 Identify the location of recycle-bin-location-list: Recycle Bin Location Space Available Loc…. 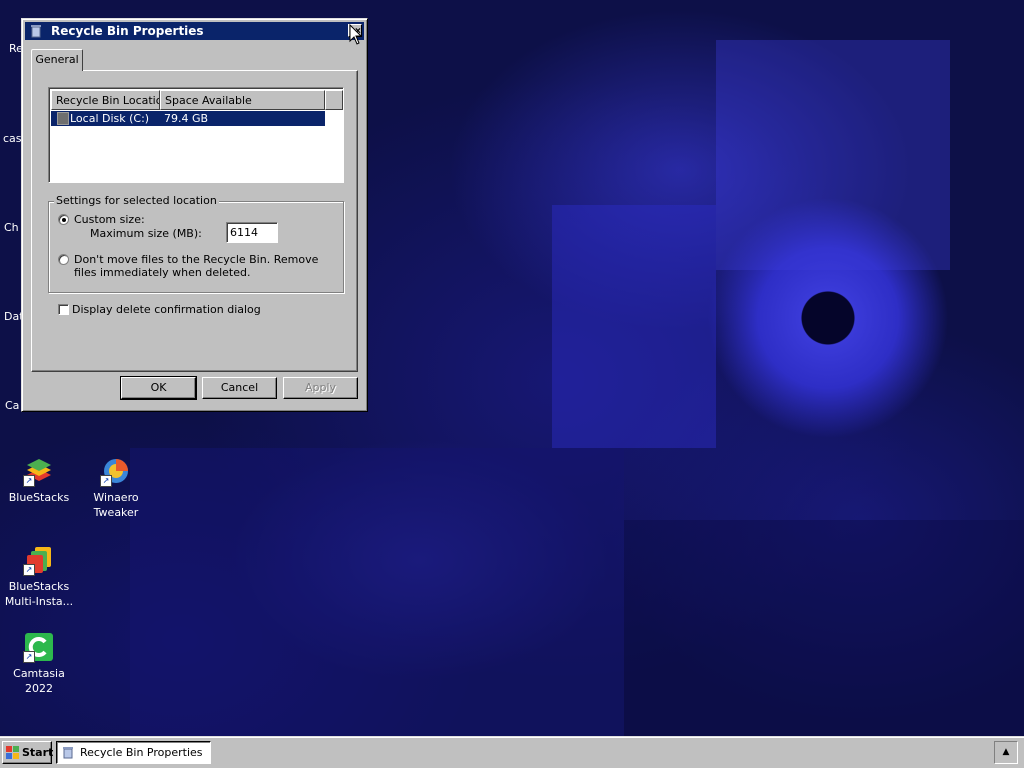
(196, 135).